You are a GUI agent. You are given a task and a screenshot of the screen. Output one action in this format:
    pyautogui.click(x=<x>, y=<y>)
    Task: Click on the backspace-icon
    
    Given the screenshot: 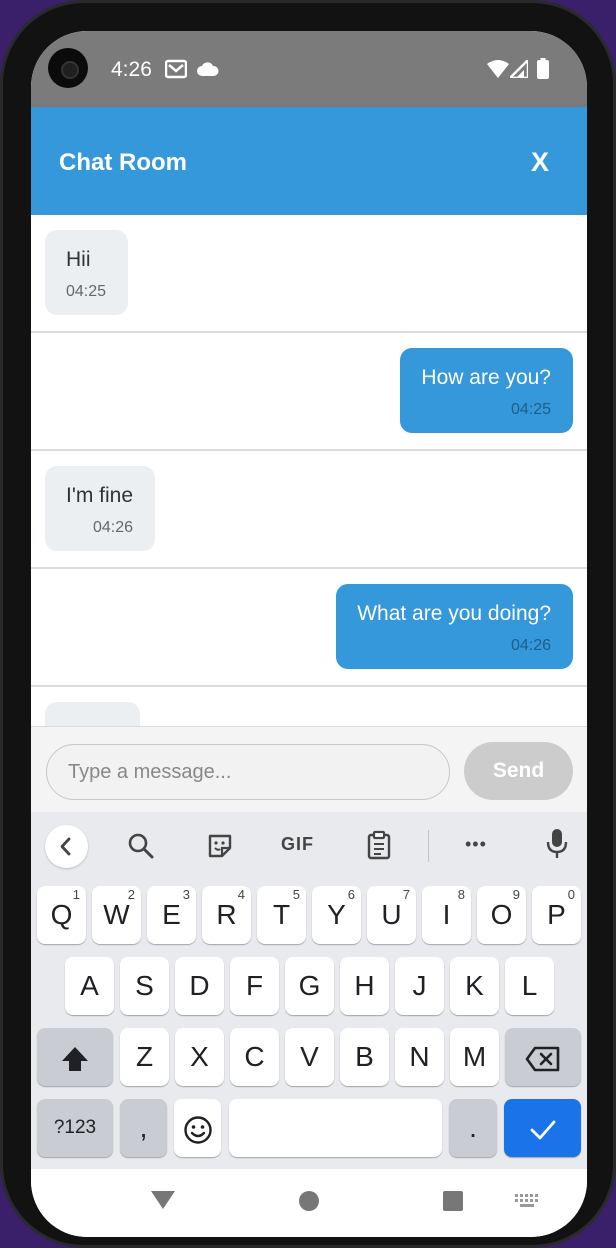 What is the action you would take?
    pyautogui.click(x=542, y=1058)
    